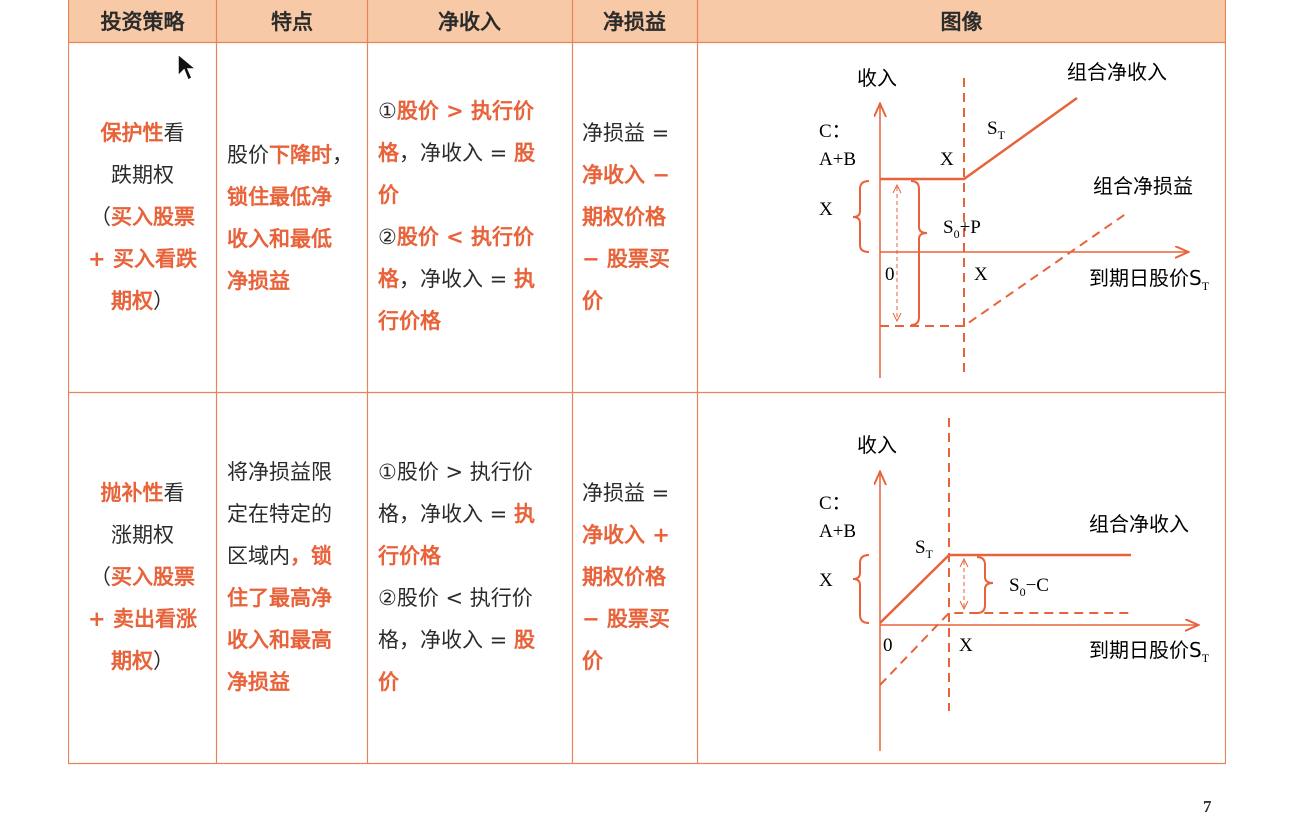 Image resolution: width=1298 pixels, height=828 pixels. I want to click on row2-x-bottom: X, so click(966, 645).